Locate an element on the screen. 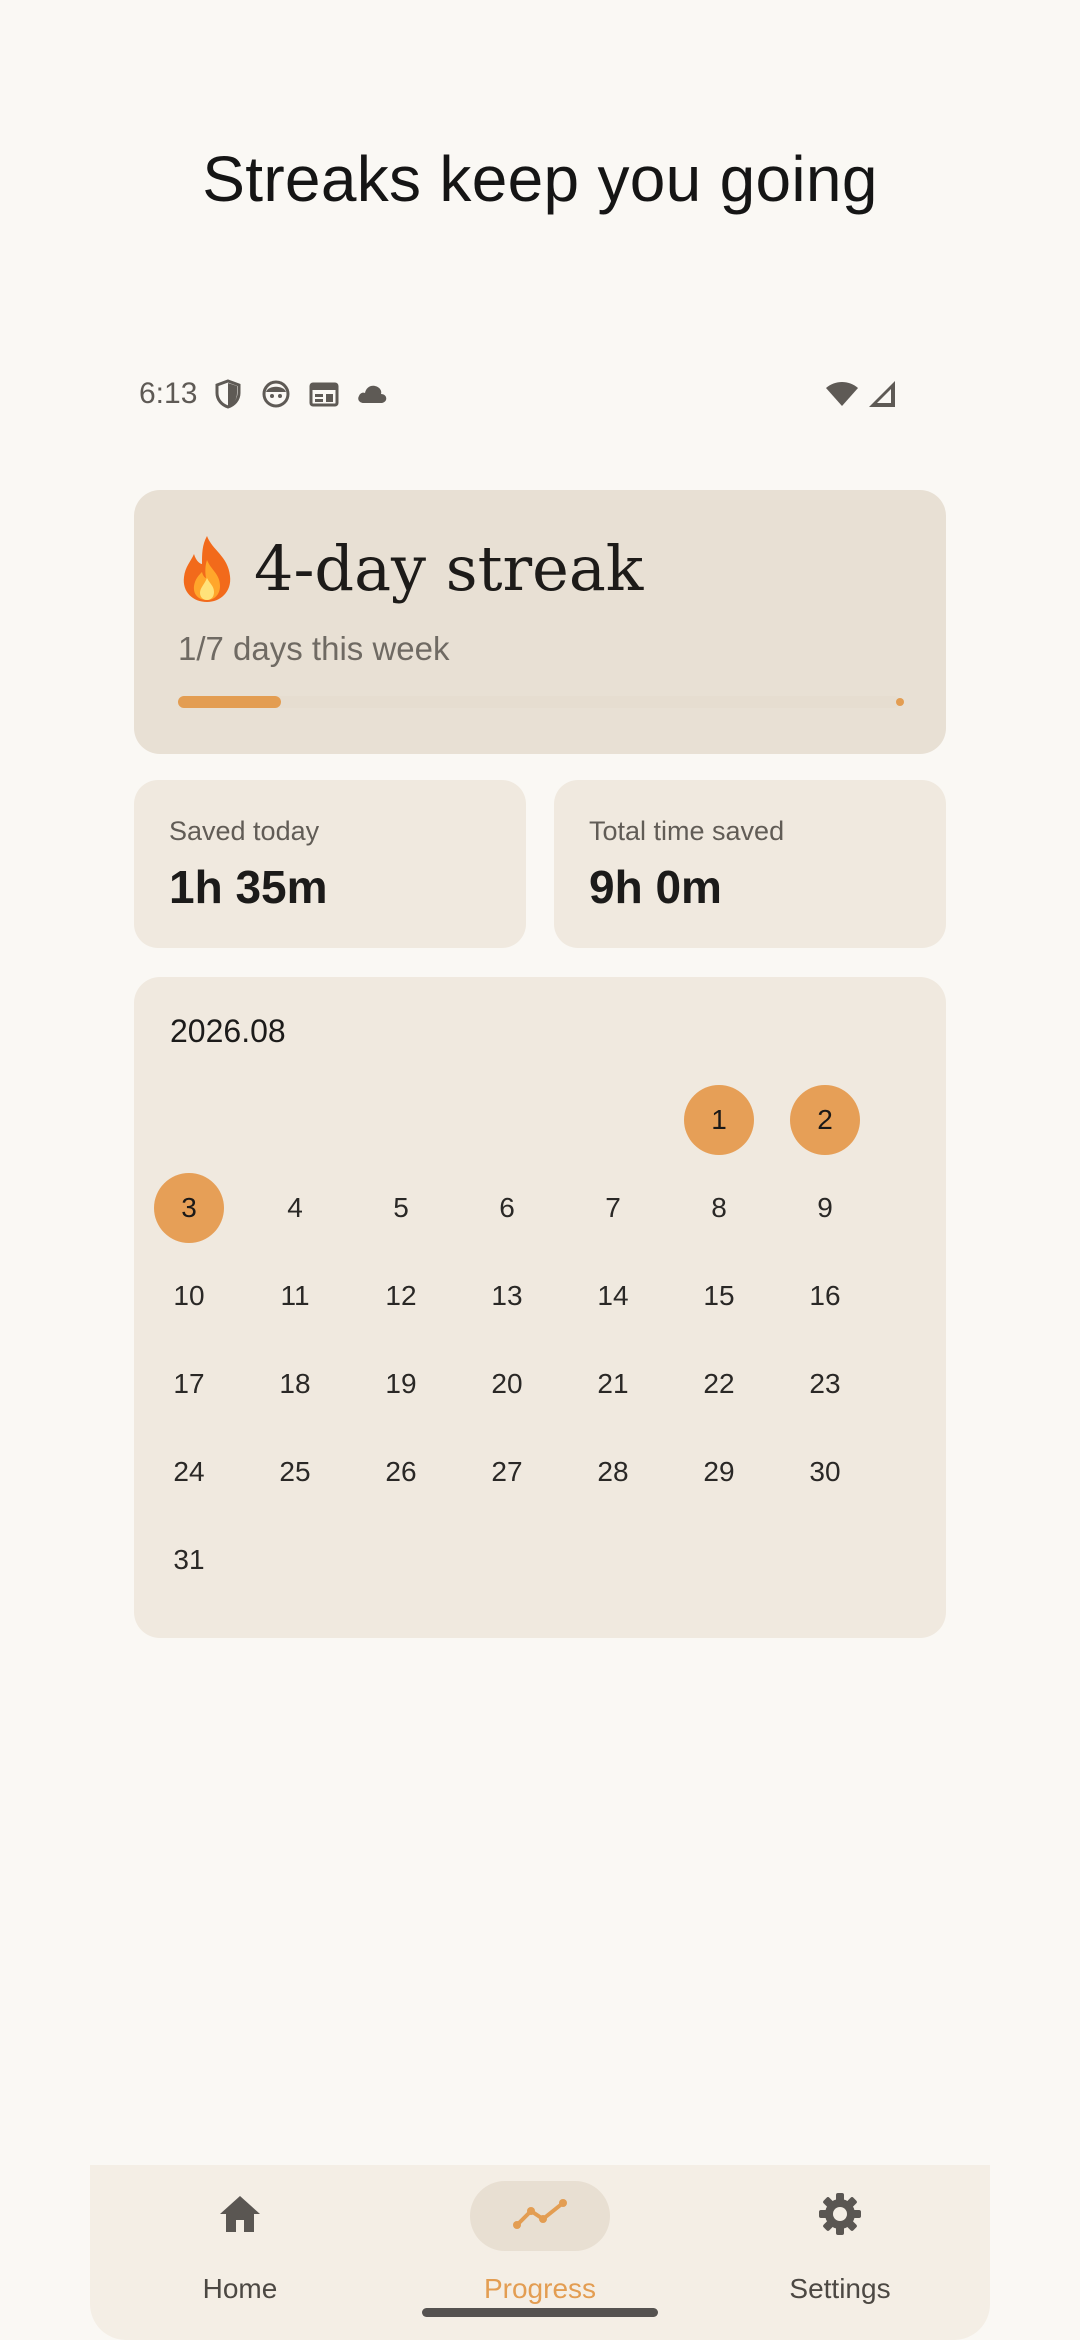 This screenshot has height=2340, width=1080. calendar-day-3: 3 is located at coordinates (189, 1208).